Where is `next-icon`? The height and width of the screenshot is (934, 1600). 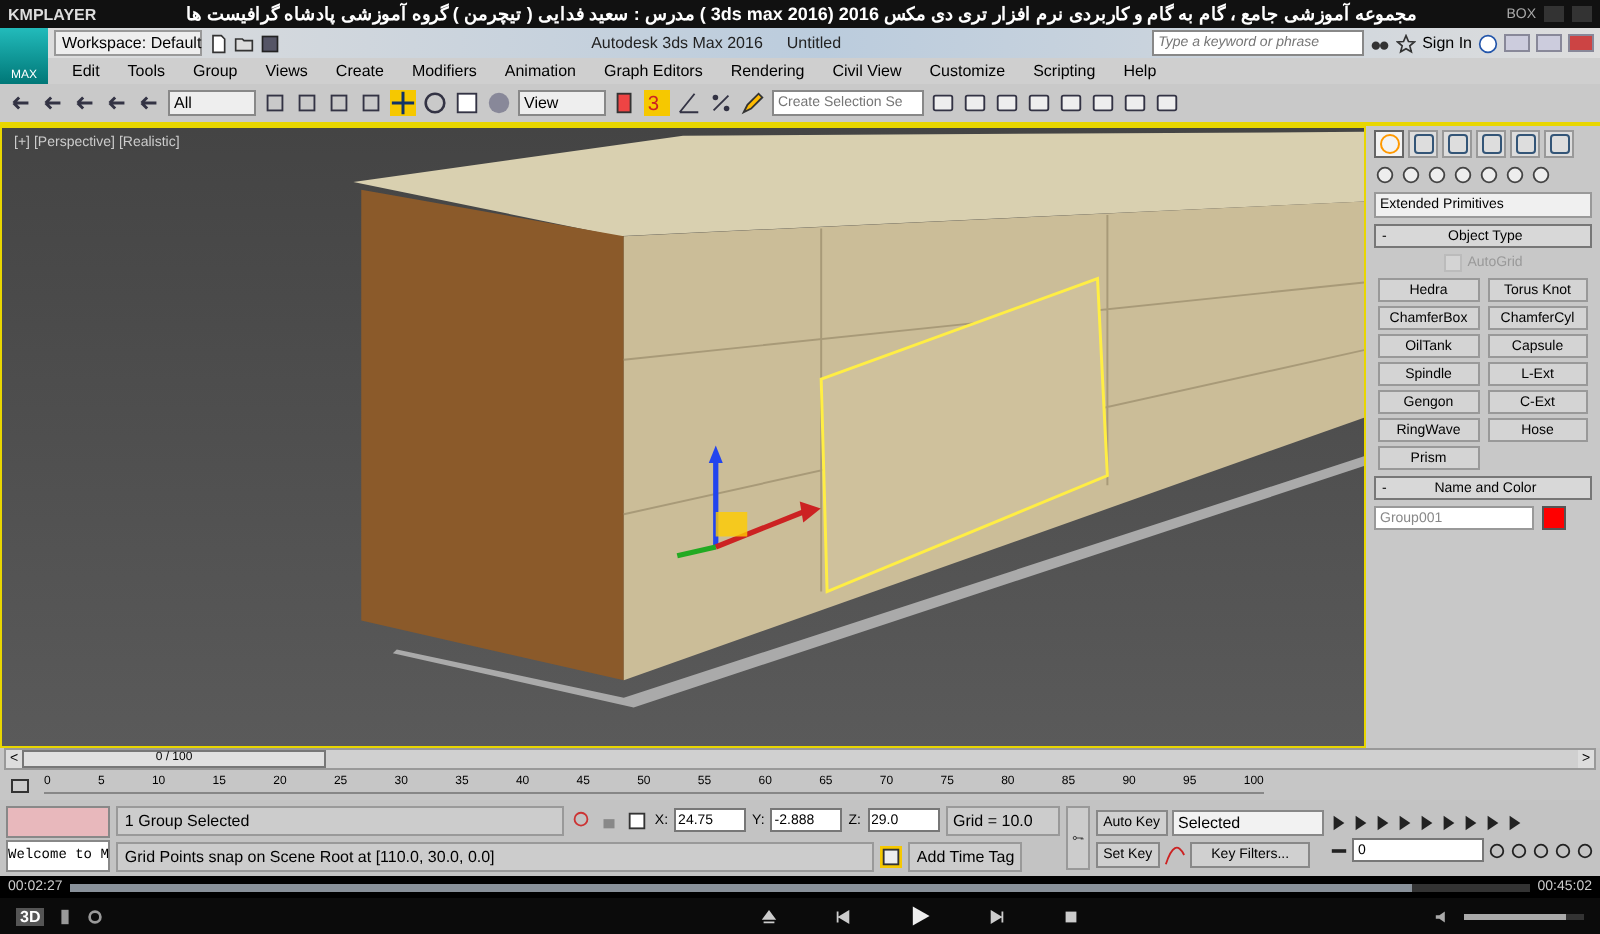
next-icon is located at coordinates (996, 916).